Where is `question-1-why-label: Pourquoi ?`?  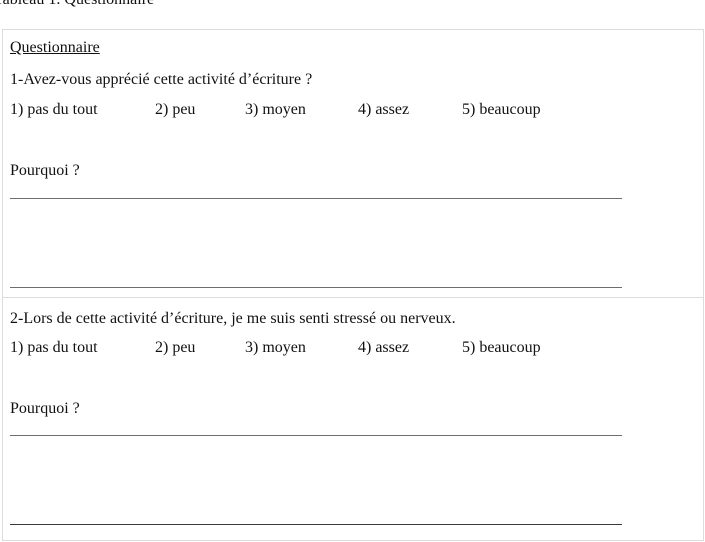 question-1-why-label: Pourquoi ? is located at coordinates (45, 170).